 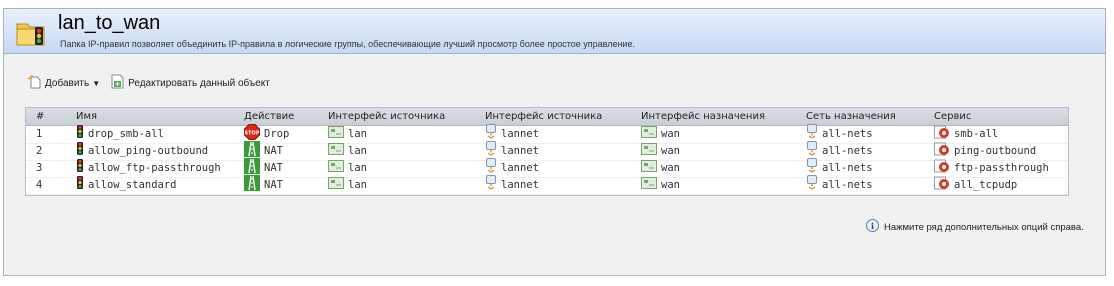 I want to click on rule-name: allow_ping-outbound, so click(x=142, y=151).